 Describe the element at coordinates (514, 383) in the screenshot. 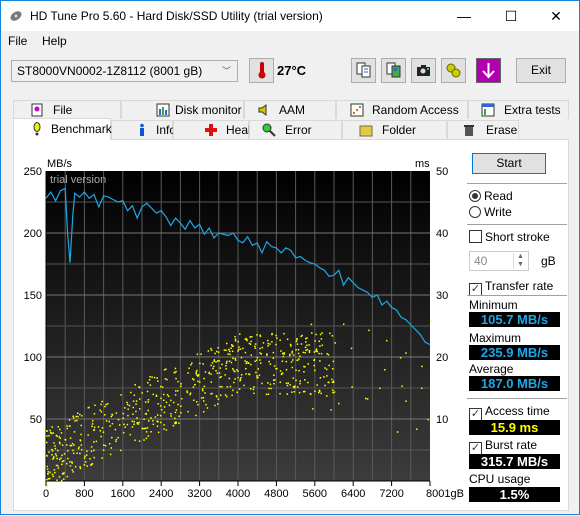

I see `average-value: 187.0 MB/s` at that location.